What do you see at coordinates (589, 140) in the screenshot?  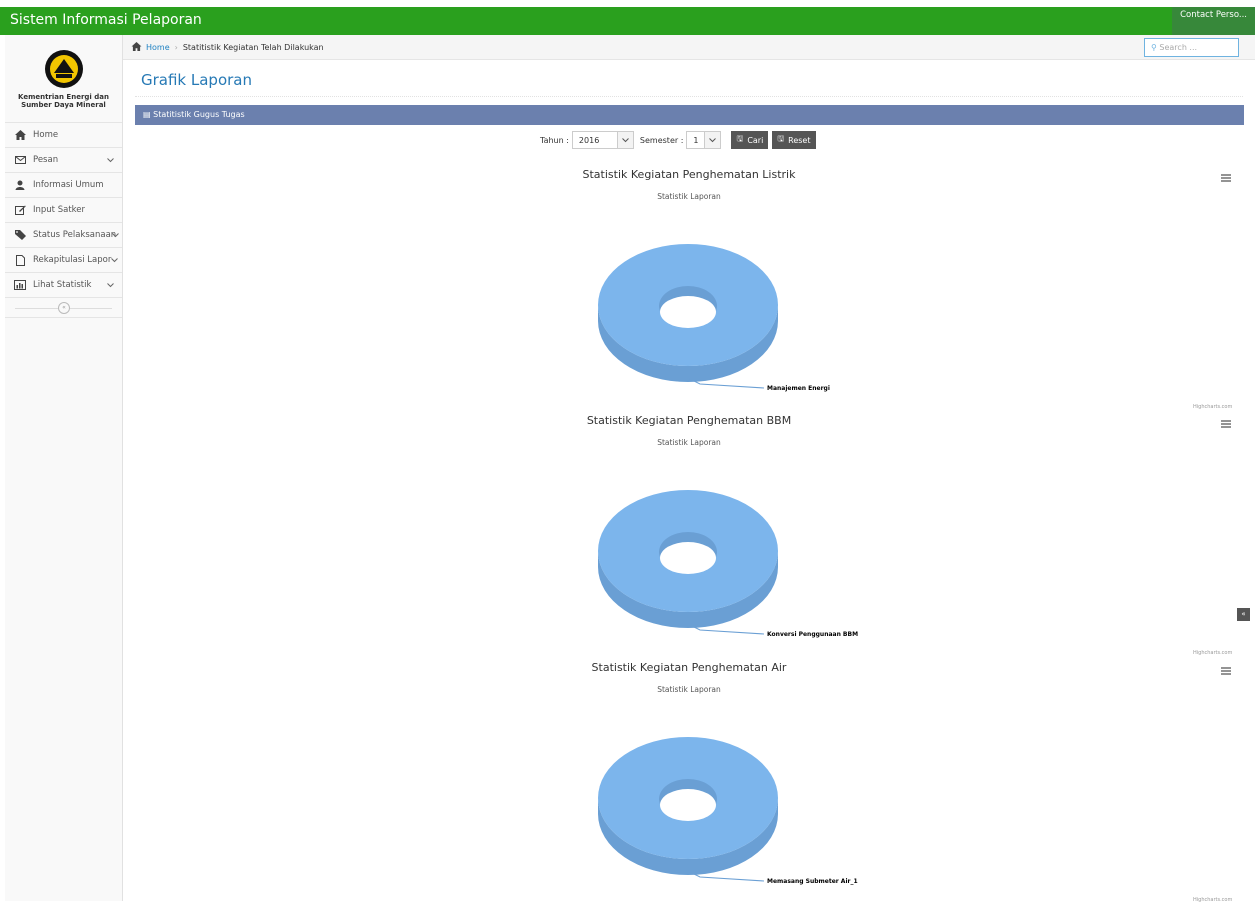 I see `year-select-value: 2016` at bounding box center [589, 140].